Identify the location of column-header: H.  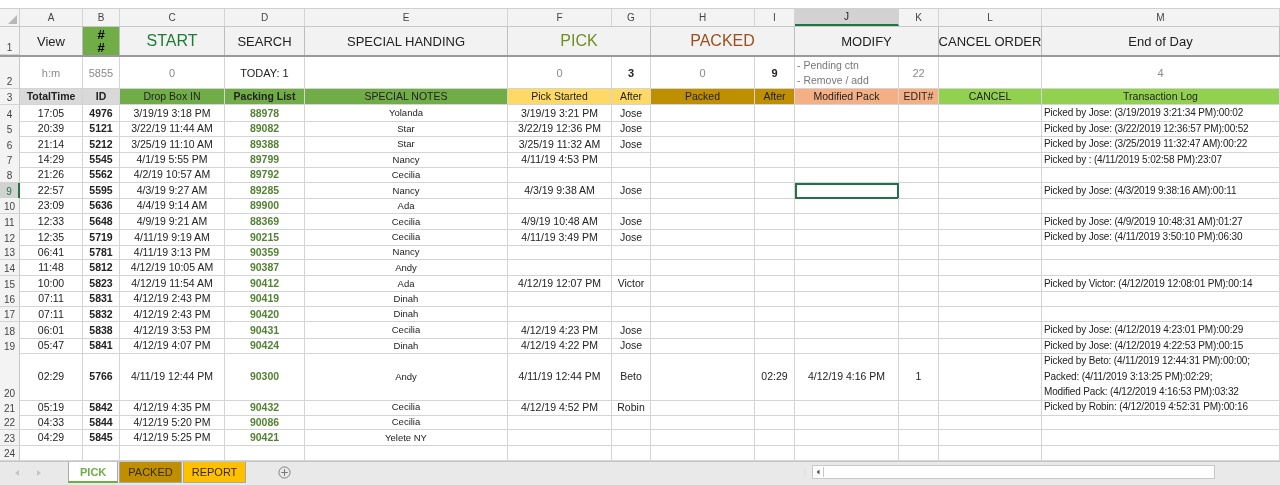
(703, 17).